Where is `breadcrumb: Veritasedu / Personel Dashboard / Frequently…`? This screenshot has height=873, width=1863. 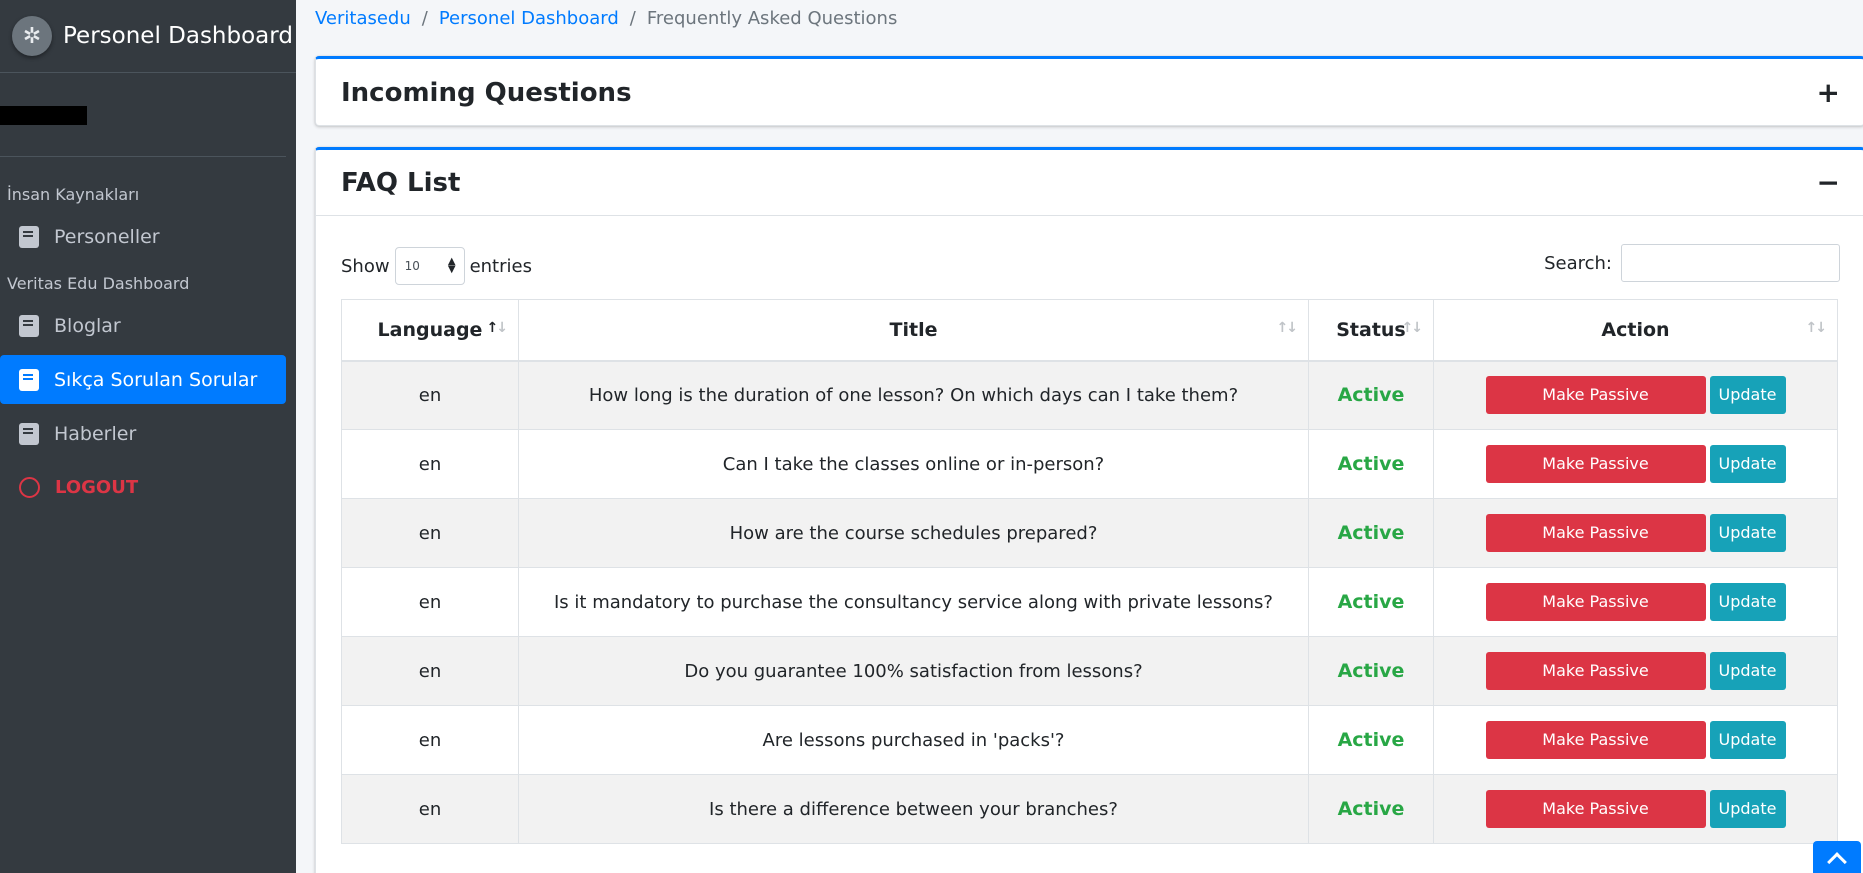
breadcrumb: Veritasedu / Personel Dashboard / Frequently… is located at coordinates (606, 18).